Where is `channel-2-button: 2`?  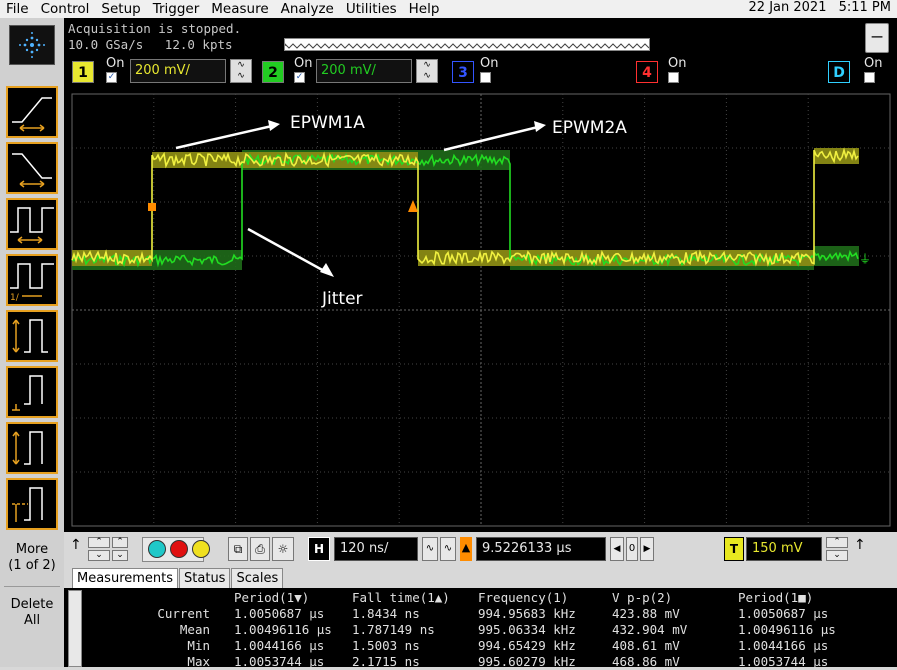
channel-2-button: 2 is located at coordinates (273, 72).